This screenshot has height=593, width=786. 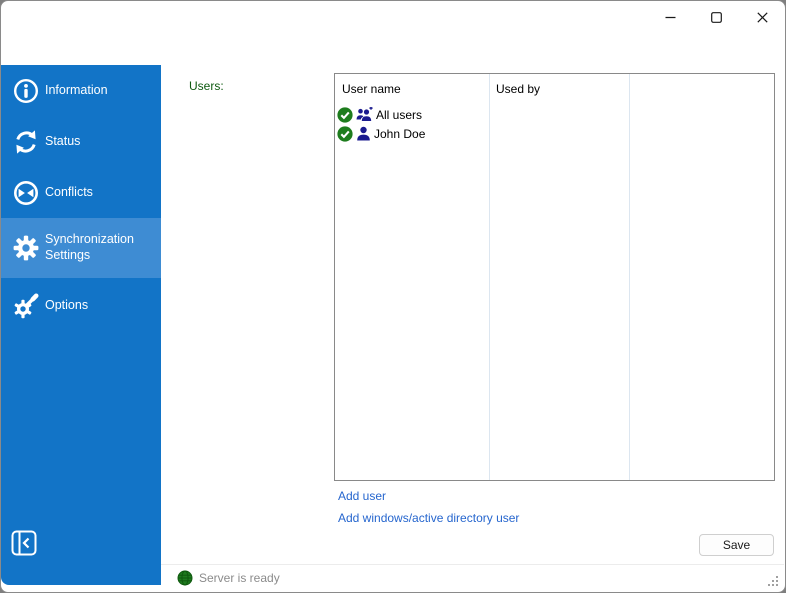 I want to click on options-gear-wrench-icon, so click(x=26, y=305).